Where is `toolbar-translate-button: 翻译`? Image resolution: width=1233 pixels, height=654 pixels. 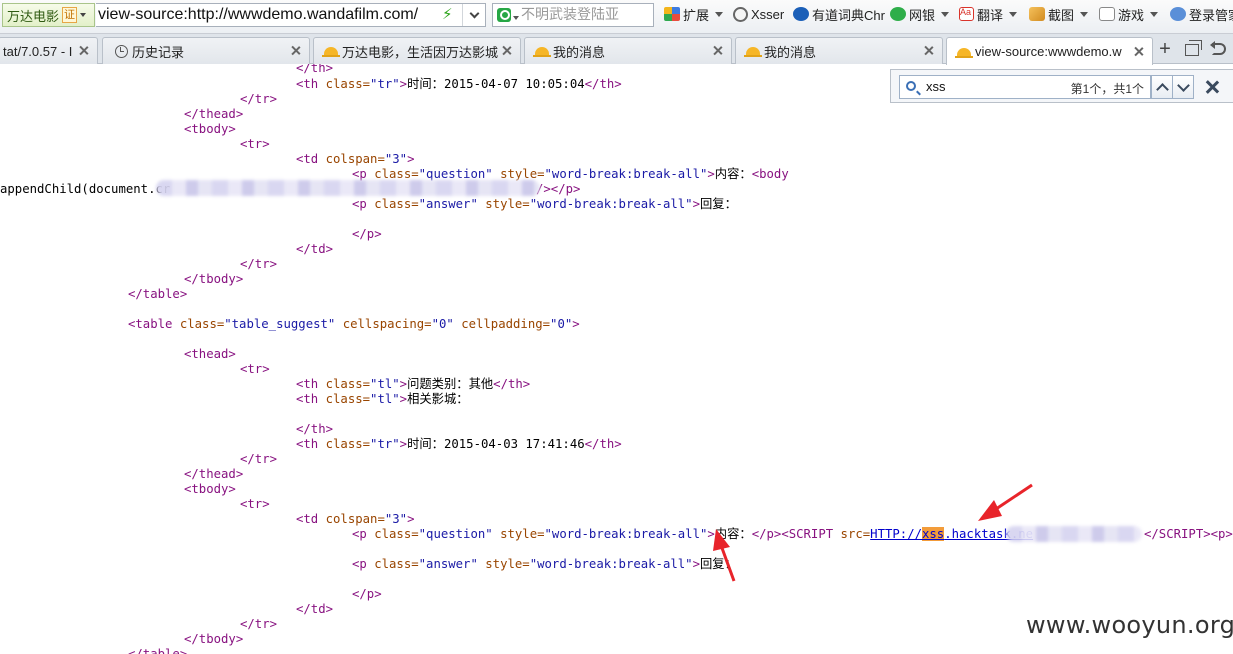 toolbar-translate-button: 翻译 is located at coordinates (988, 14).